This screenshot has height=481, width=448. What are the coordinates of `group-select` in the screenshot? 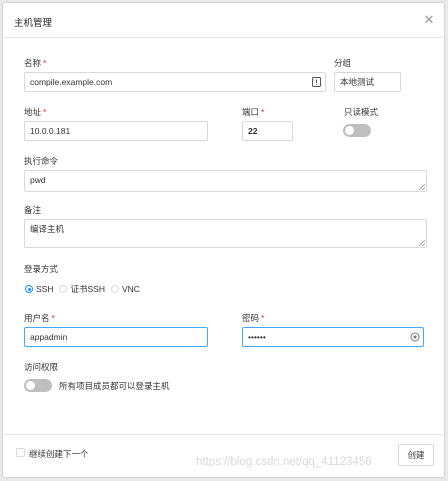 It's located at (367, 82).